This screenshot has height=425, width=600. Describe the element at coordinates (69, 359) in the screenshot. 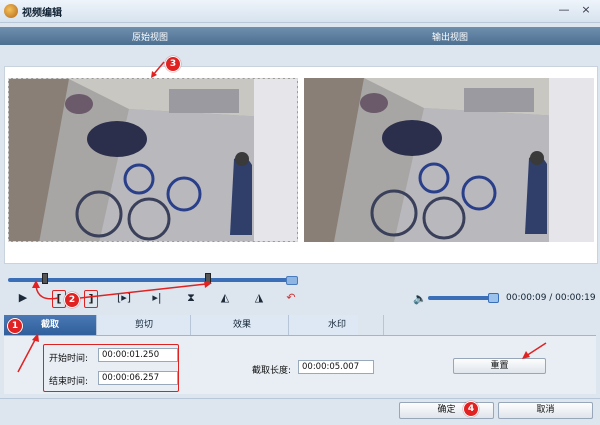

I see `start-time-label: 开始时间:` at that location.